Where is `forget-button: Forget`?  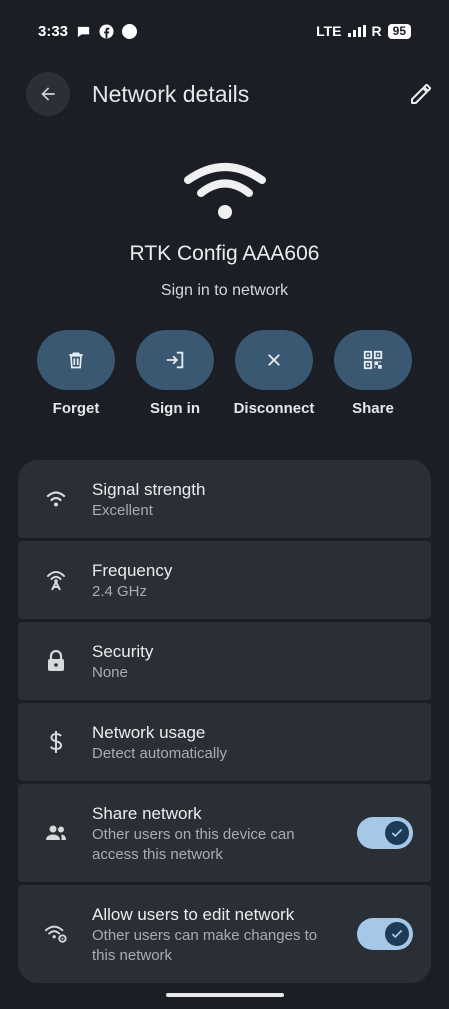 forget-button: Forget is located at coordinates (76, 373).